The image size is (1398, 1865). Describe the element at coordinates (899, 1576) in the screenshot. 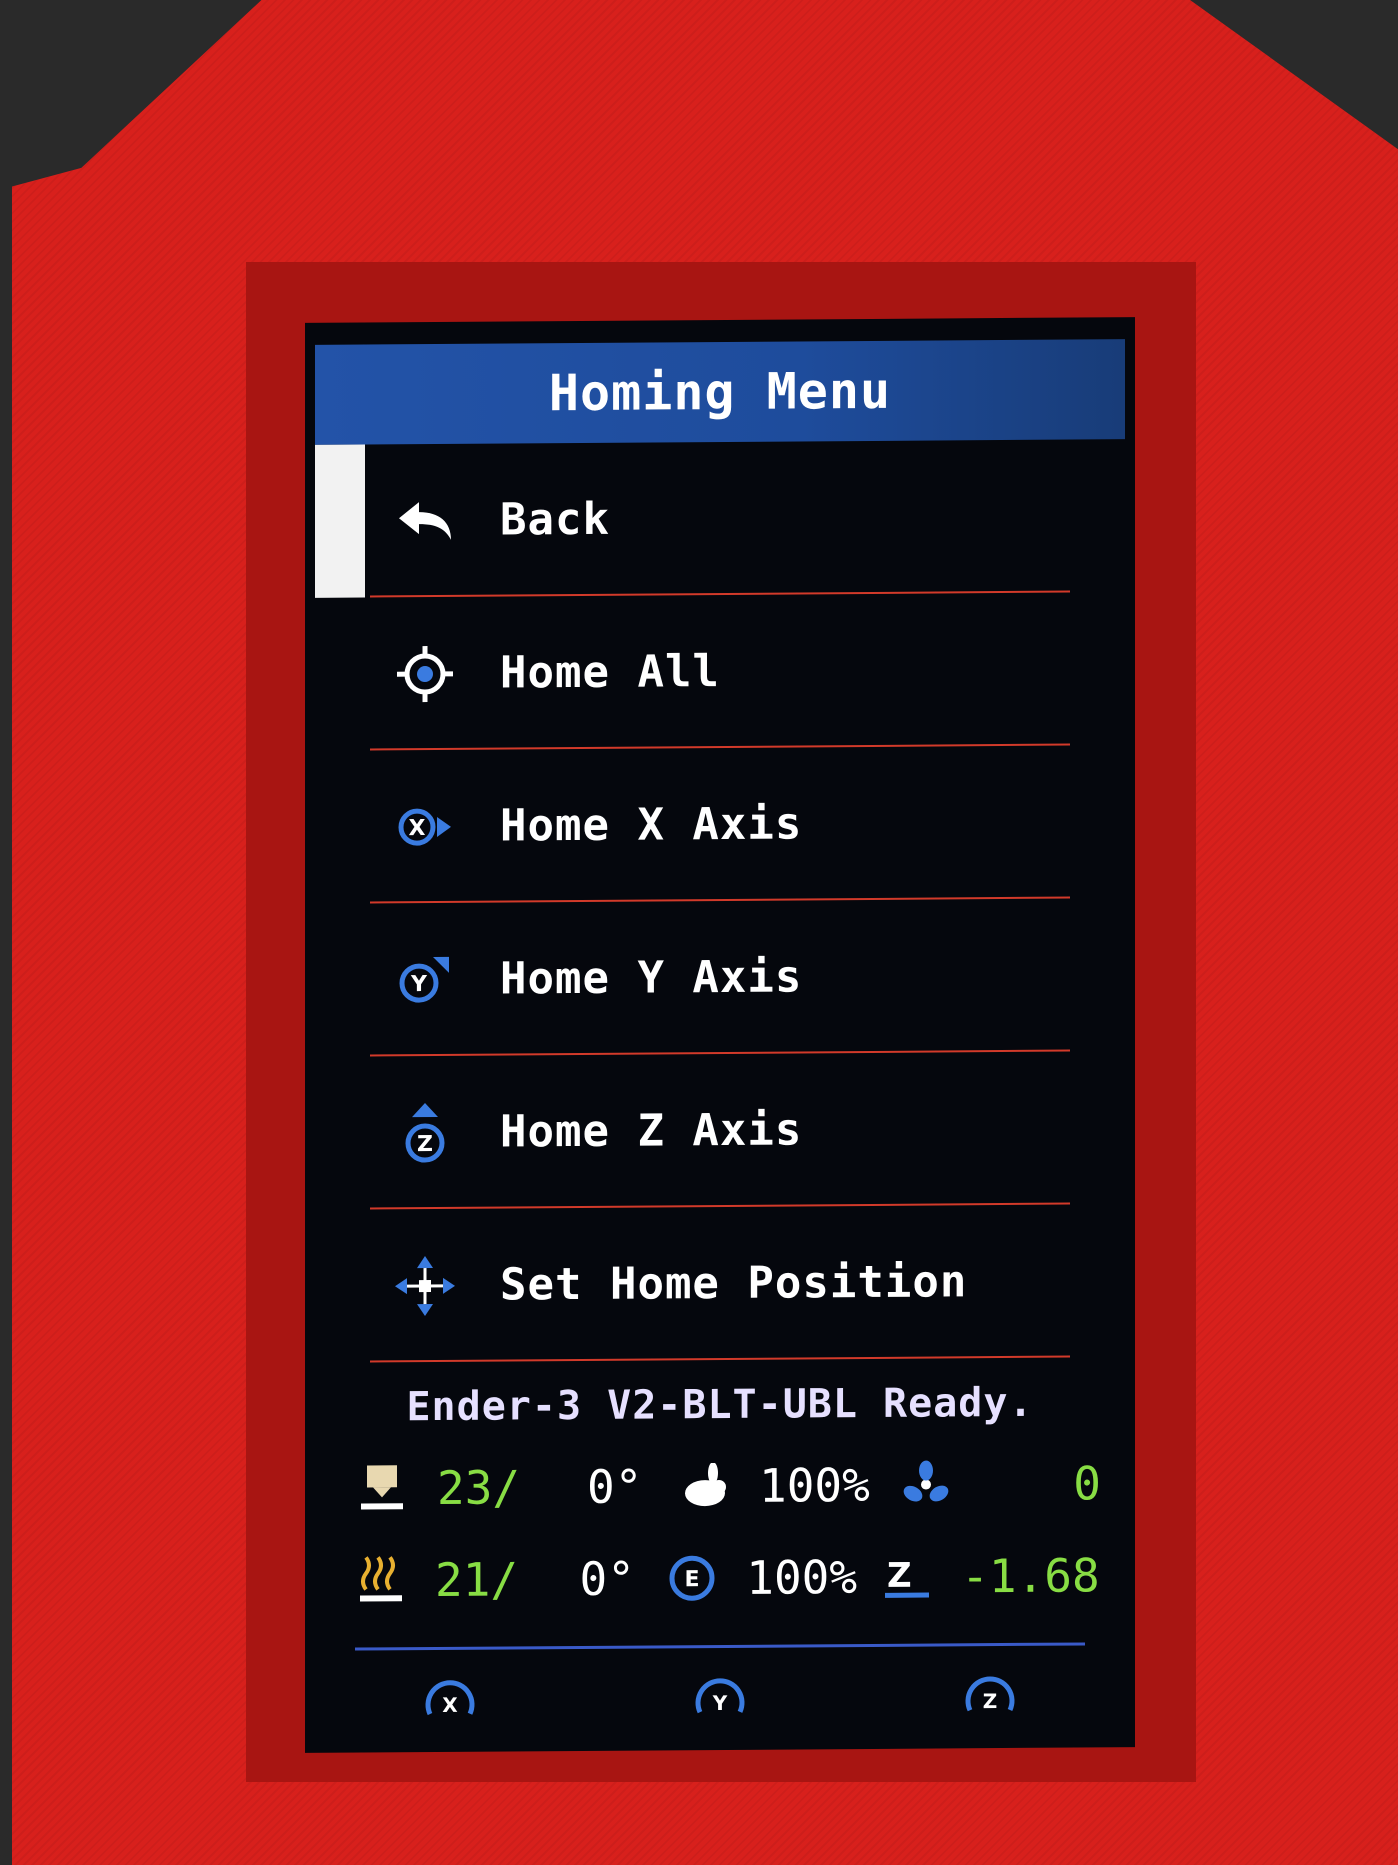

I see `z-label: Z` at that location.